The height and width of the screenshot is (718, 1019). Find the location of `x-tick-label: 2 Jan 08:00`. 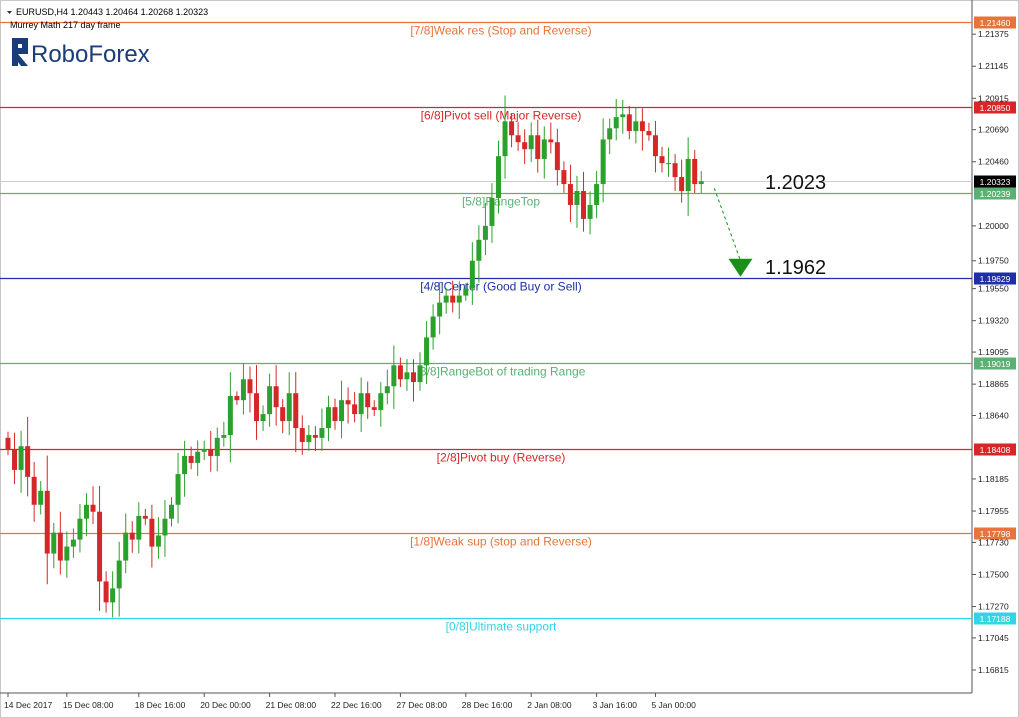

x-tick-label: 2 Jan 08:00 is located at coordinates (549, 705).